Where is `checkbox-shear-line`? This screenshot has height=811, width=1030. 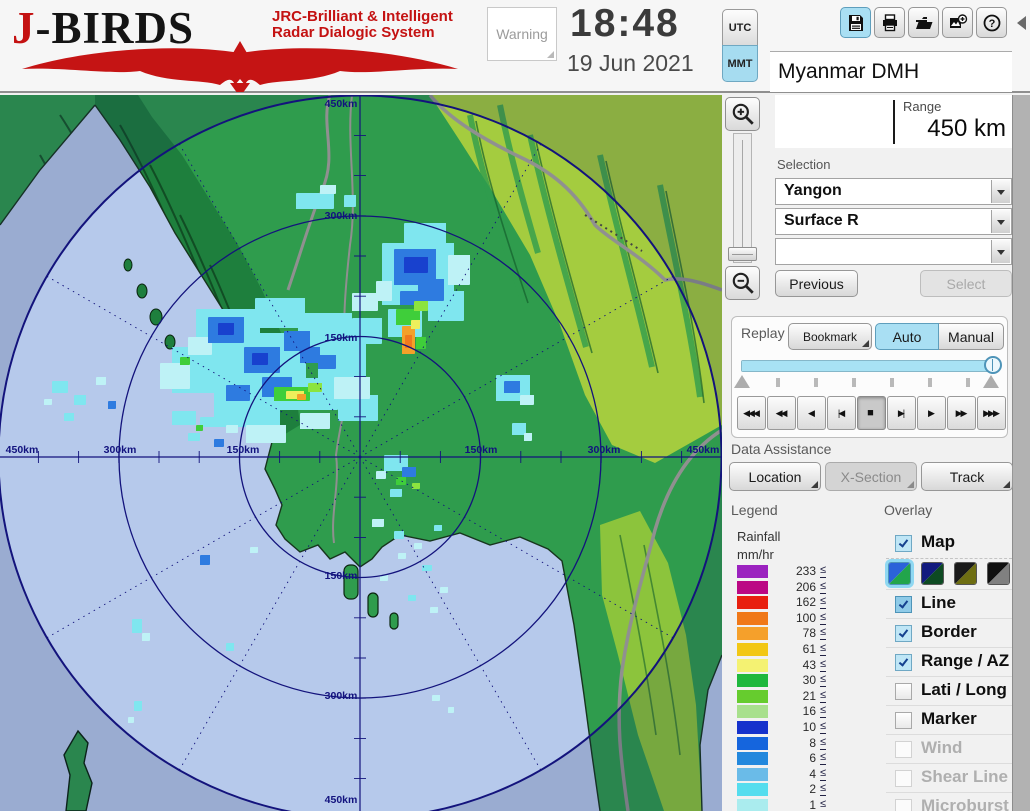 checkbox-shear-line is located at coordinates (903, 778).